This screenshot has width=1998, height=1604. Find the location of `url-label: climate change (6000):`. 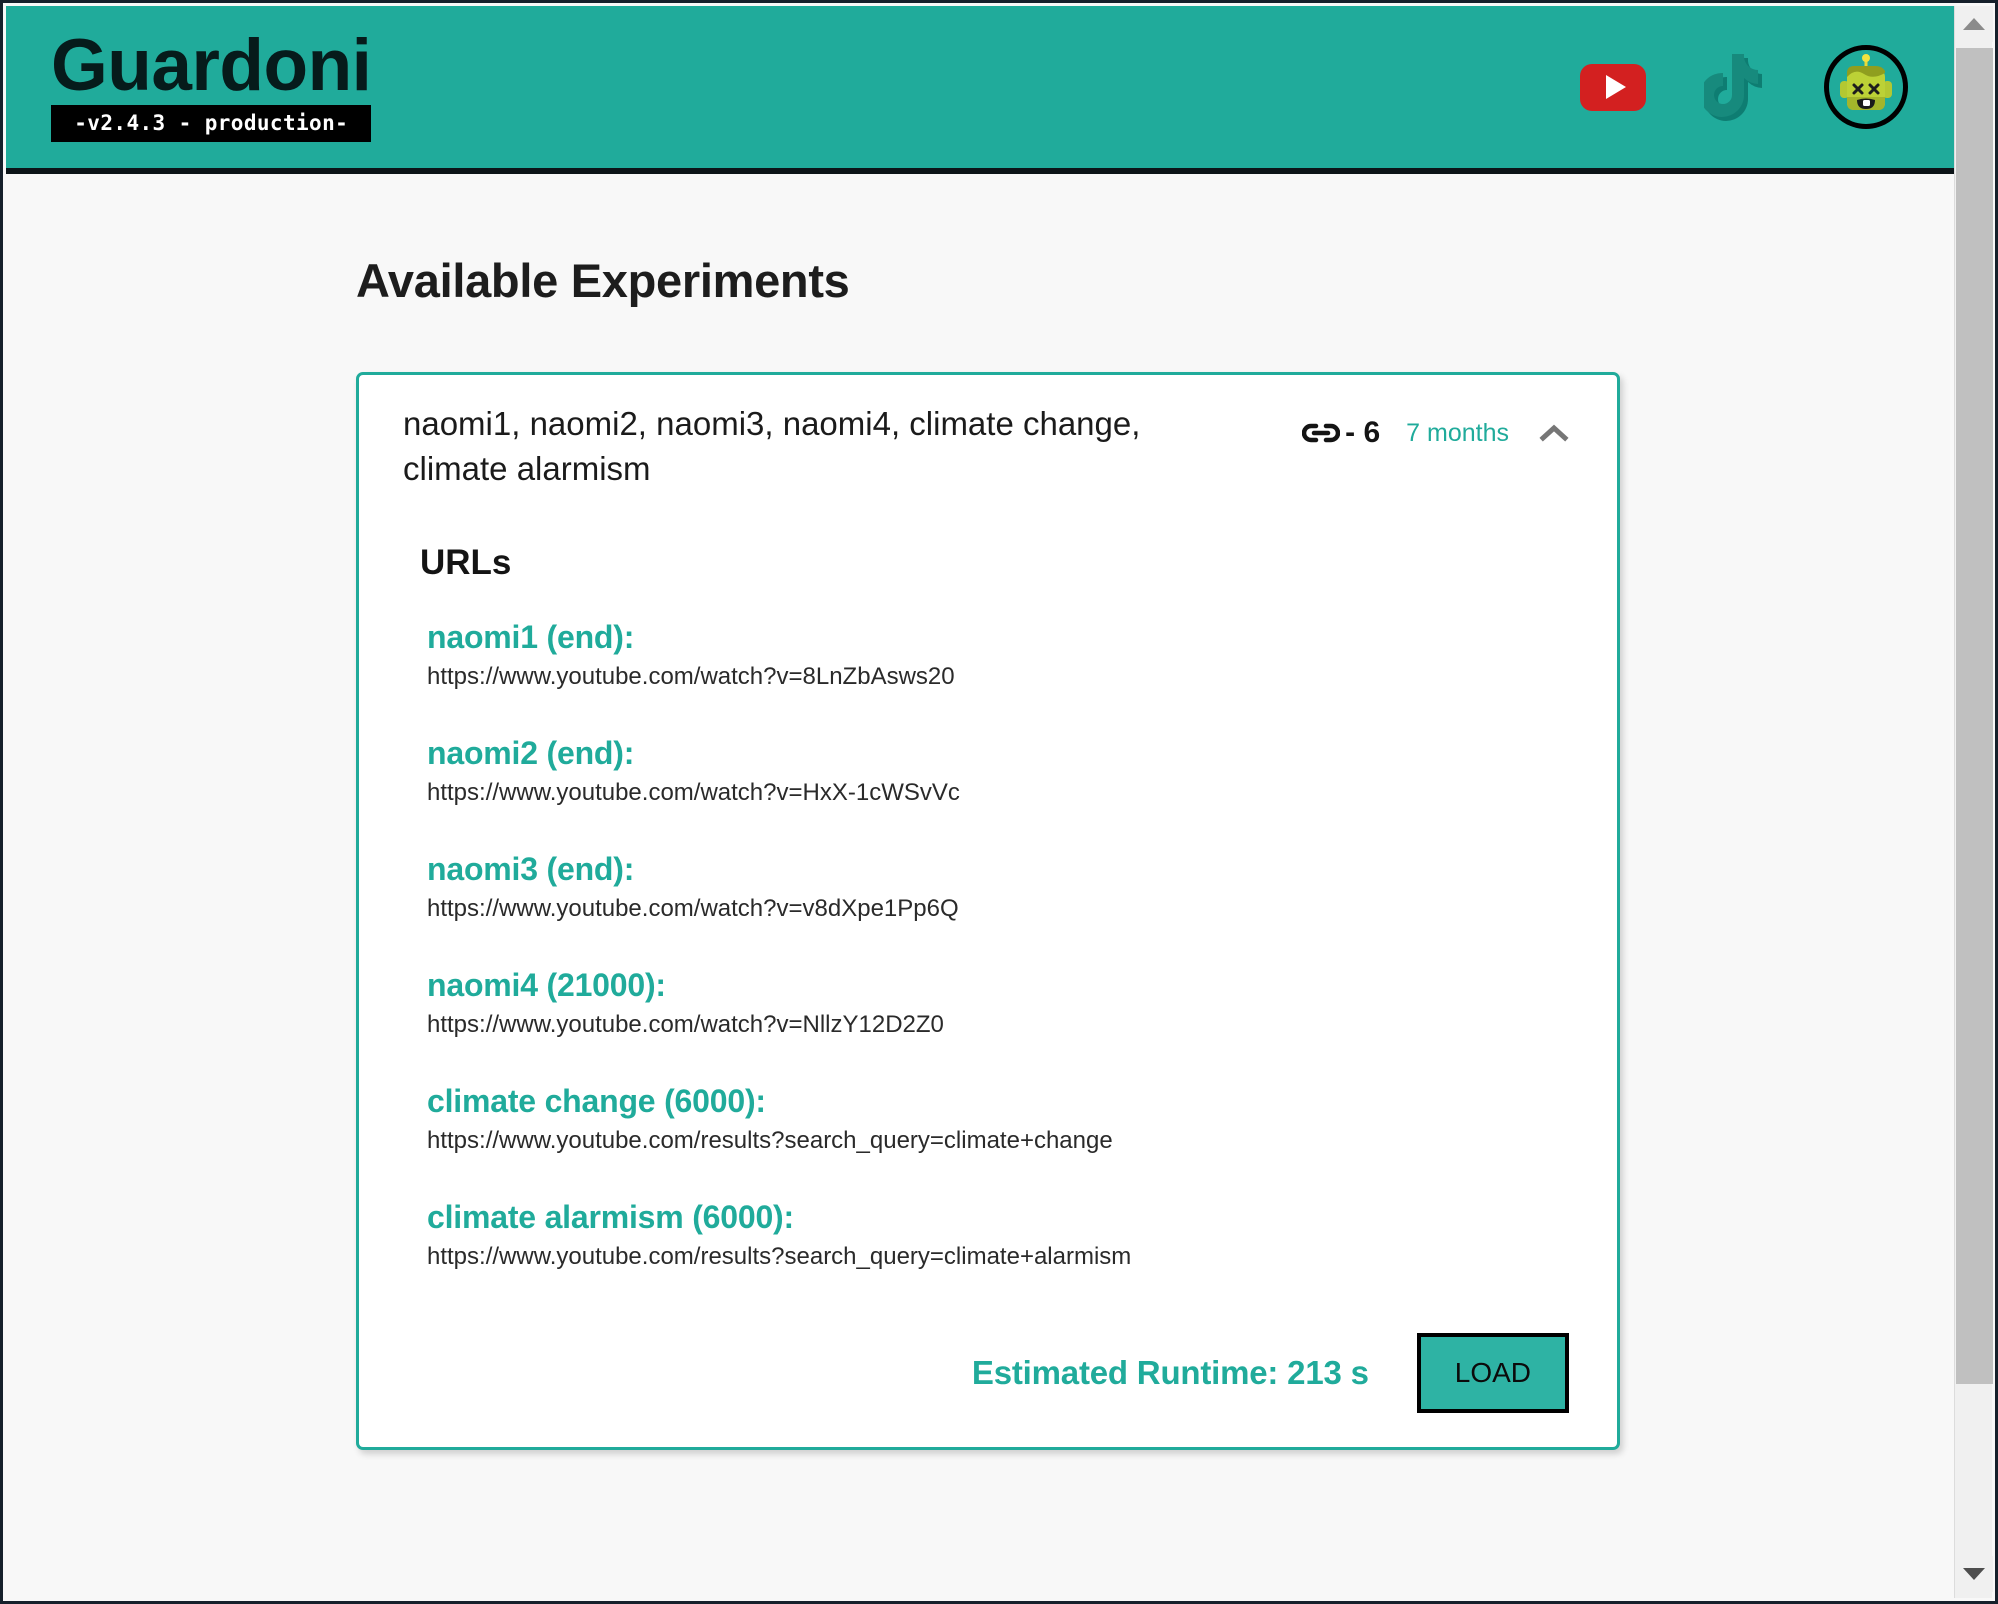

url-label: climate change (6000): is located at coordinates (596, 1100).